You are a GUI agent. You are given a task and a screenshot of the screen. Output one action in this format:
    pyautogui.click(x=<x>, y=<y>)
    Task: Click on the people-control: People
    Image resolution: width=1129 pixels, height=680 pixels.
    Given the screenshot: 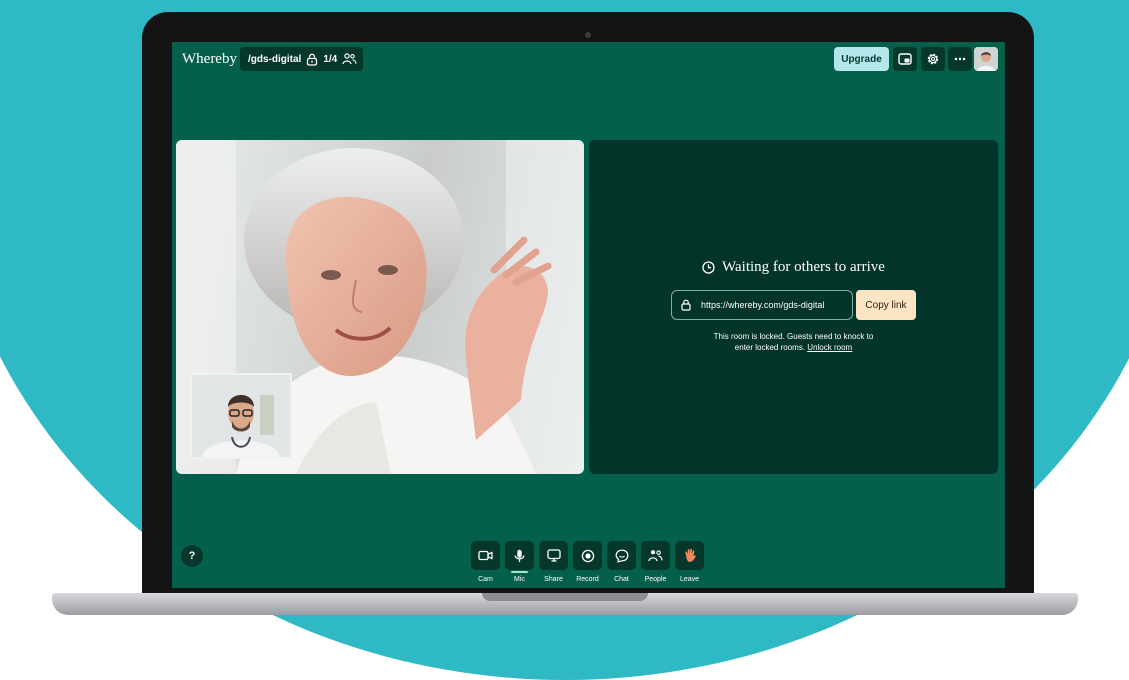 What is the action you would take?
    pyautogui.click(x=655, y=562)
    